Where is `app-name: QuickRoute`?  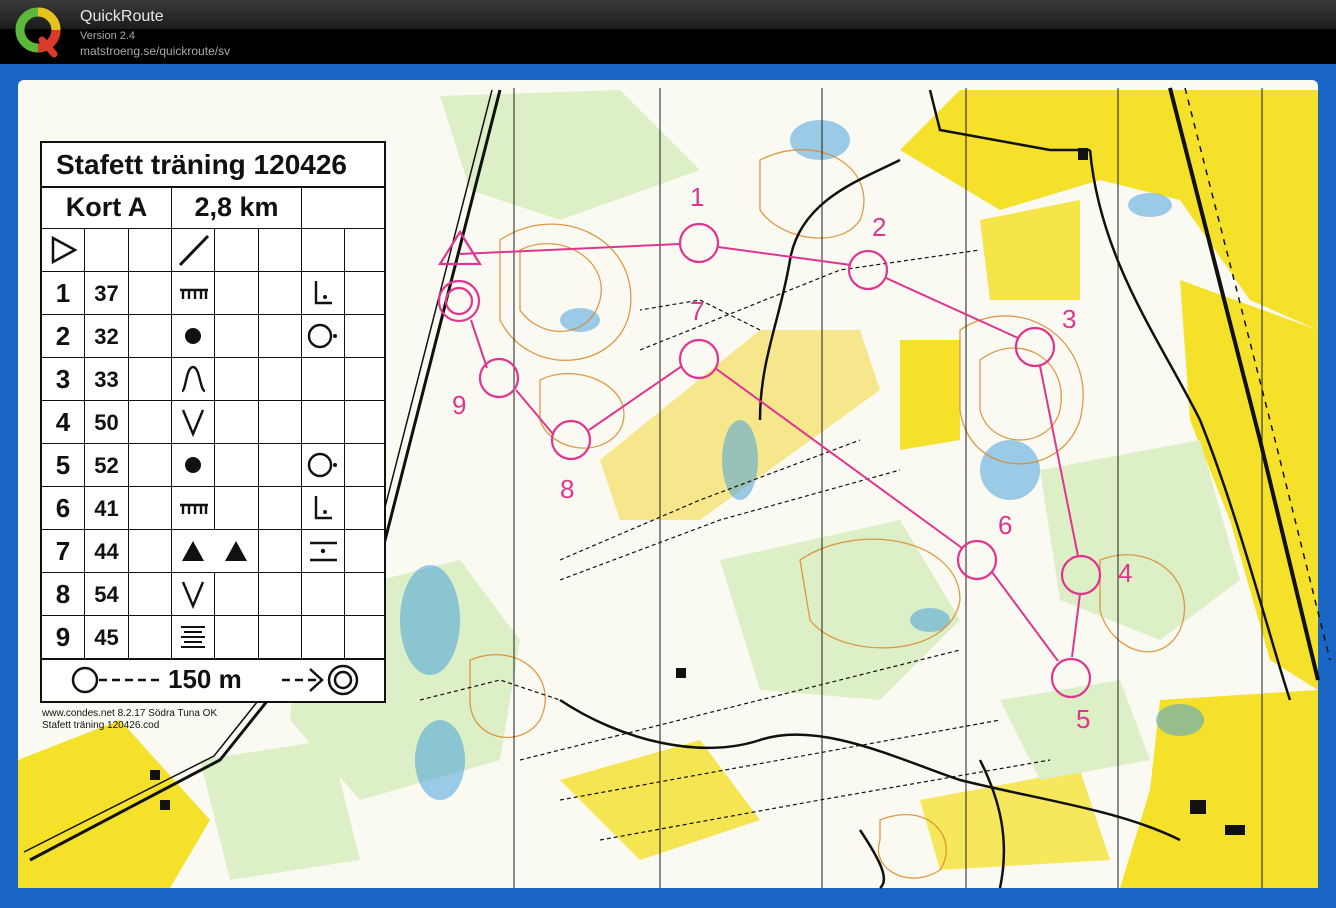 app-name: QuickRoute is located at coordinates (122, 16).